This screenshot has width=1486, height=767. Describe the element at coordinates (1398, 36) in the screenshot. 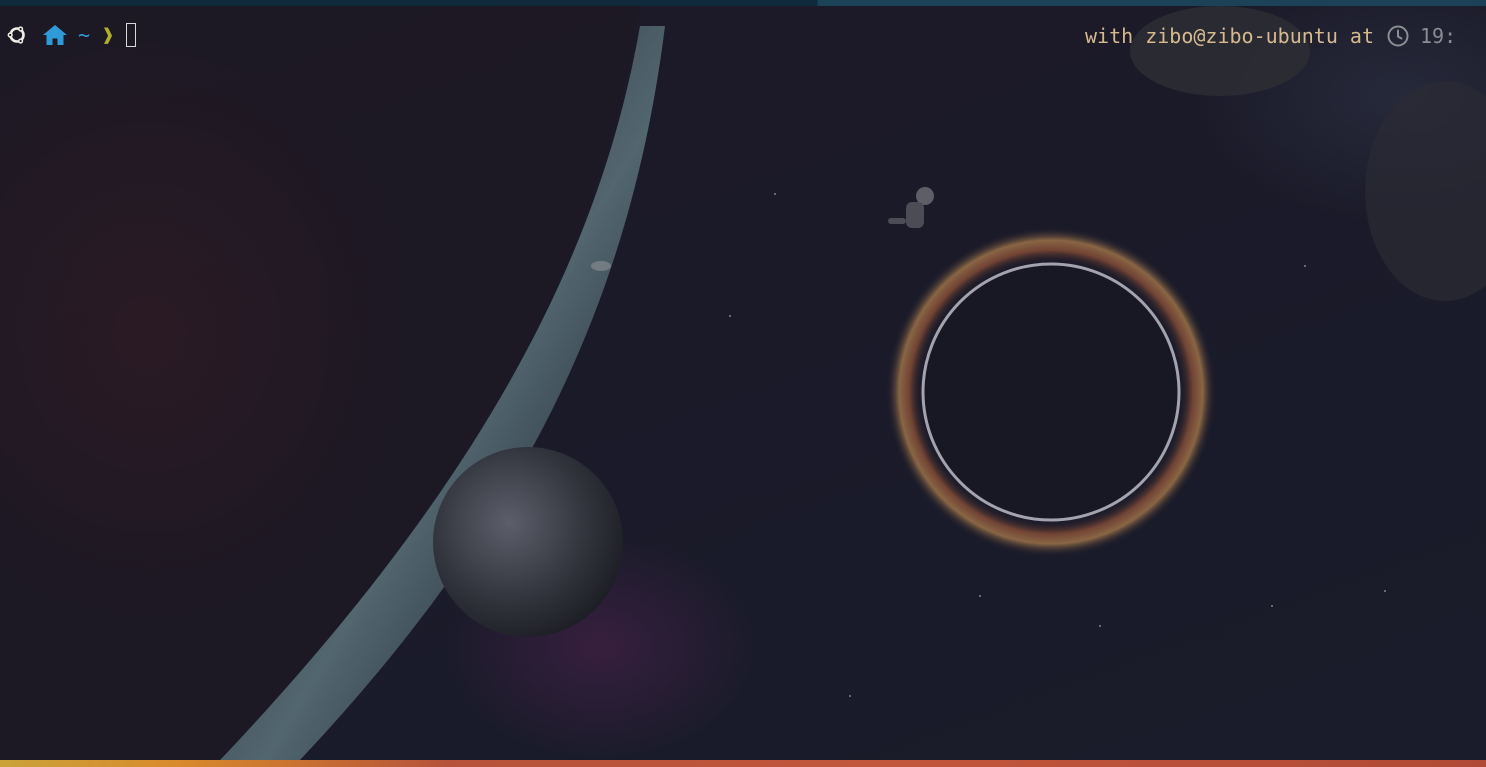

I see `clock-icon` at that location.